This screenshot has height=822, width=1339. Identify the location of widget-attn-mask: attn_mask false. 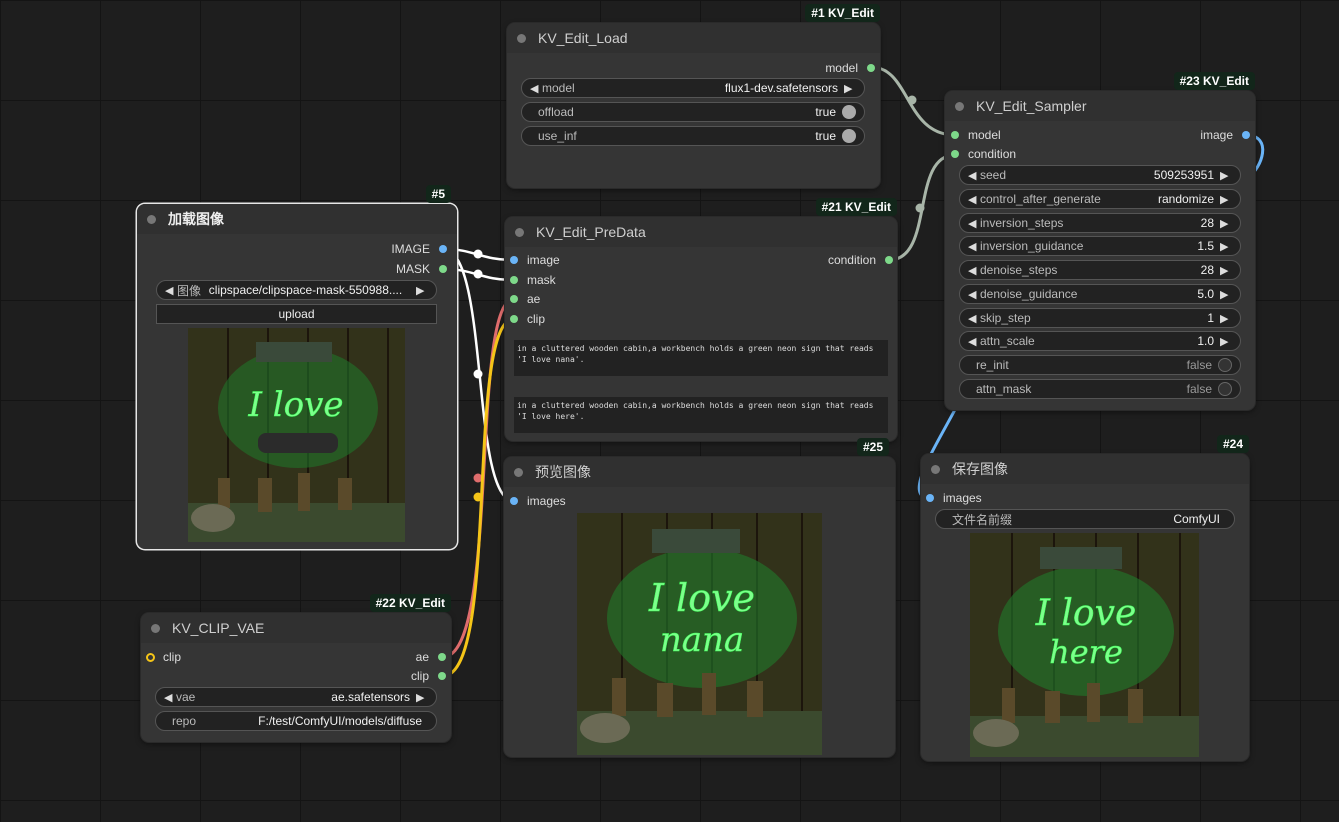
(1100, 389).